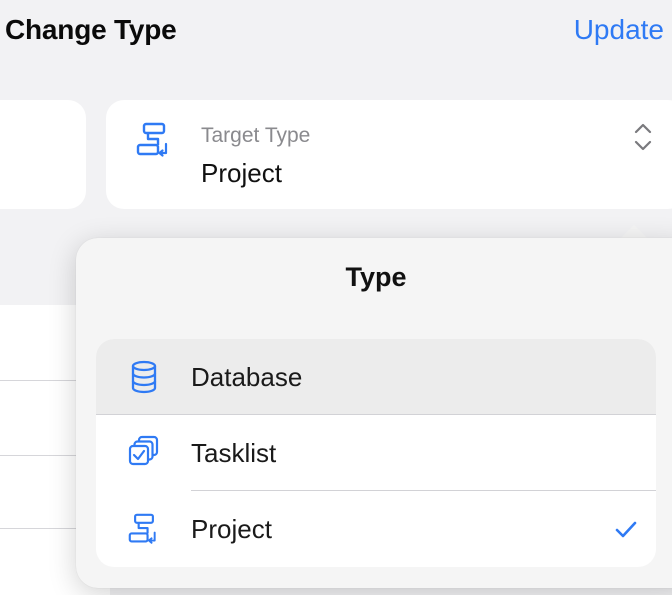 This screenshot has height=595, width=672. Describe the element at coordinates (241, 173) in the screenshot. I see `target-type-value: Project` at that location.